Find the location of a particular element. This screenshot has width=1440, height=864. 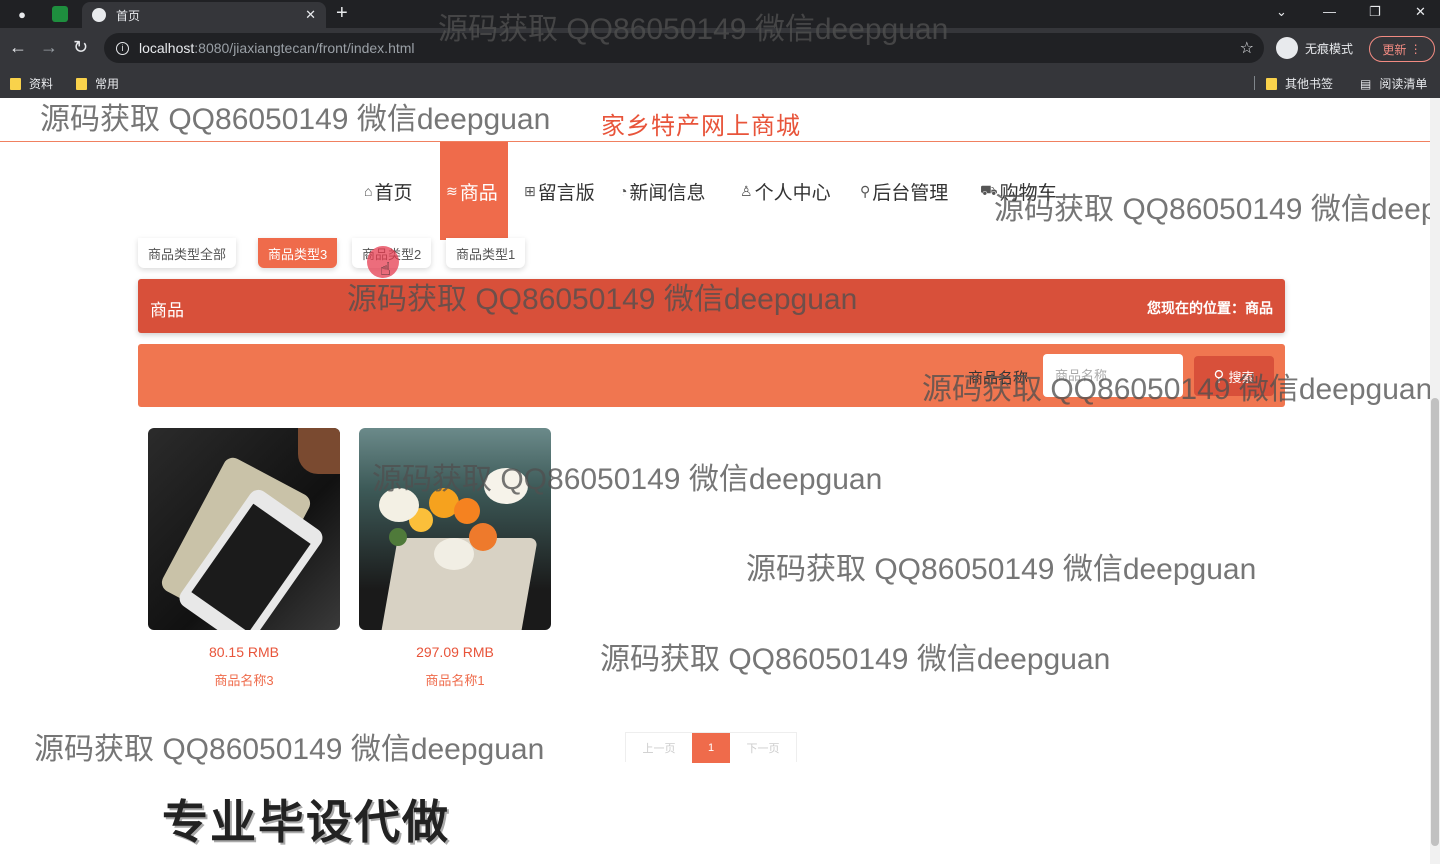

reload-icon: ↻ is located at coordinates (80, 47).